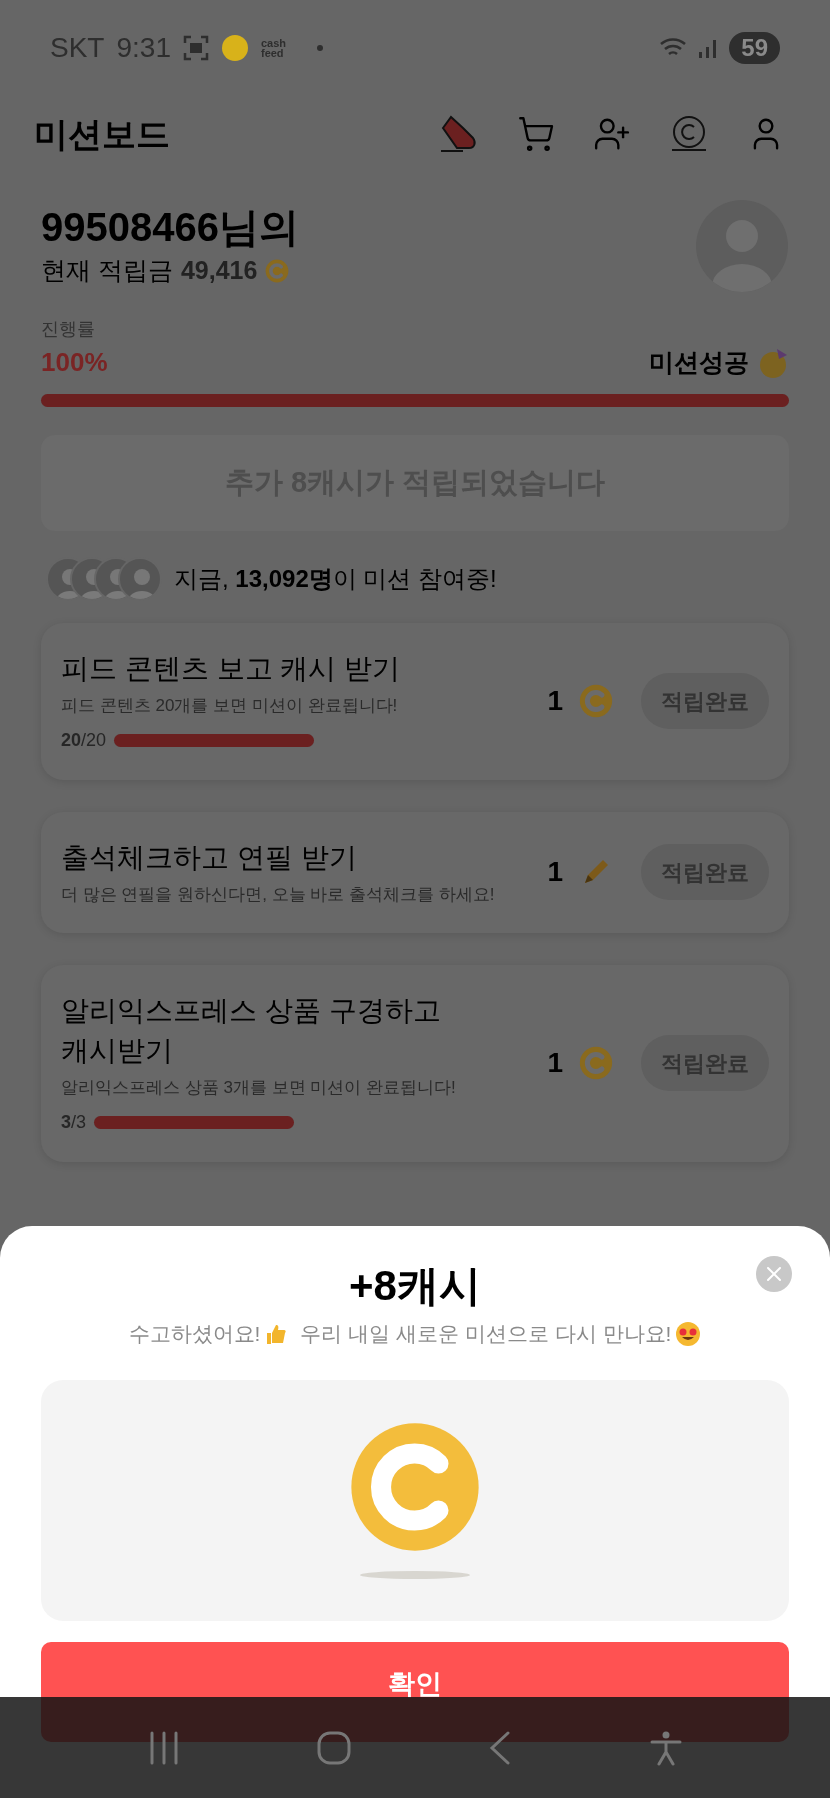 The height and width of the screenshot is (1798, 830). I want to click on mission-description: 알리익스프레스 상품 3개를 보면 미션이 완료됩니다!, so click(259, 1088).